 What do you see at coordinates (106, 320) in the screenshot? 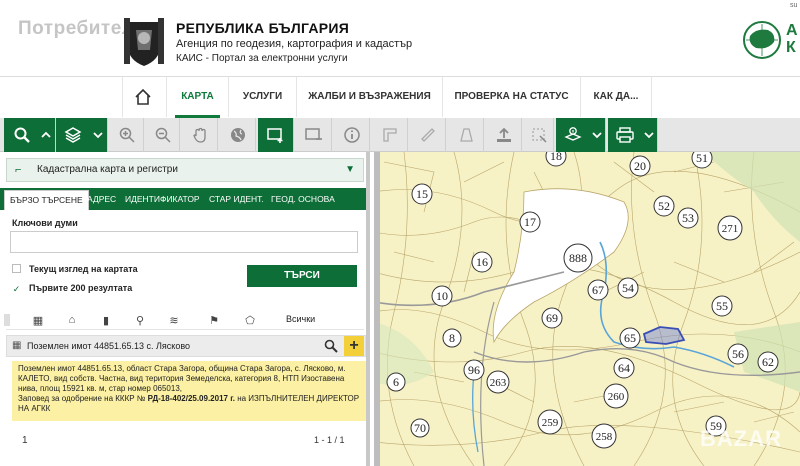
I see `document-icon: ▮` at bounding box center [106, 320].